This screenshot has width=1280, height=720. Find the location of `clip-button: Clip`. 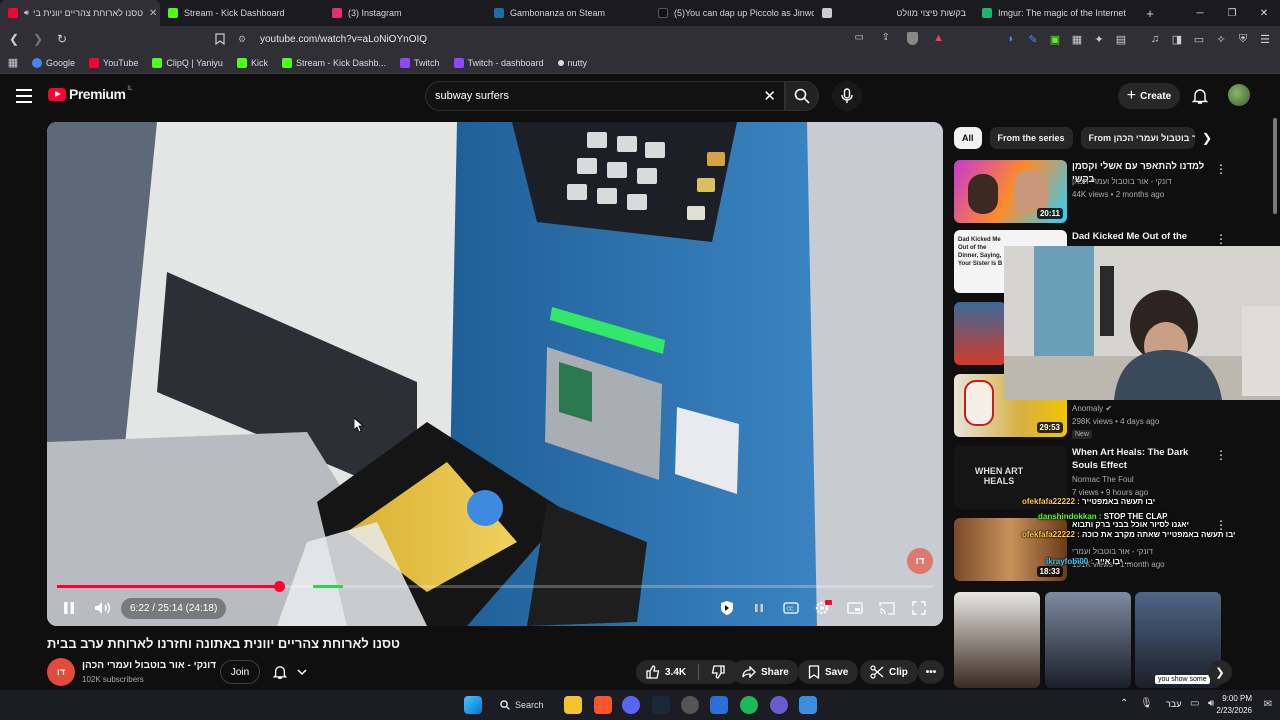

clip-button: Clip is located at coordinates (889, 672).